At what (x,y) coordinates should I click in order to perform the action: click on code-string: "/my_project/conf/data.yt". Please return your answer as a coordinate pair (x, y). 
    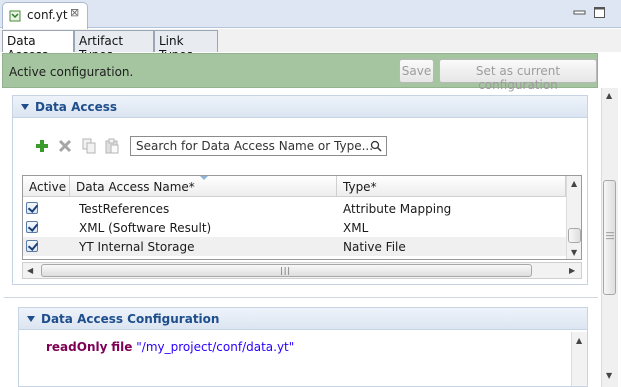
    Looking at the image, I should click on (215, 347).